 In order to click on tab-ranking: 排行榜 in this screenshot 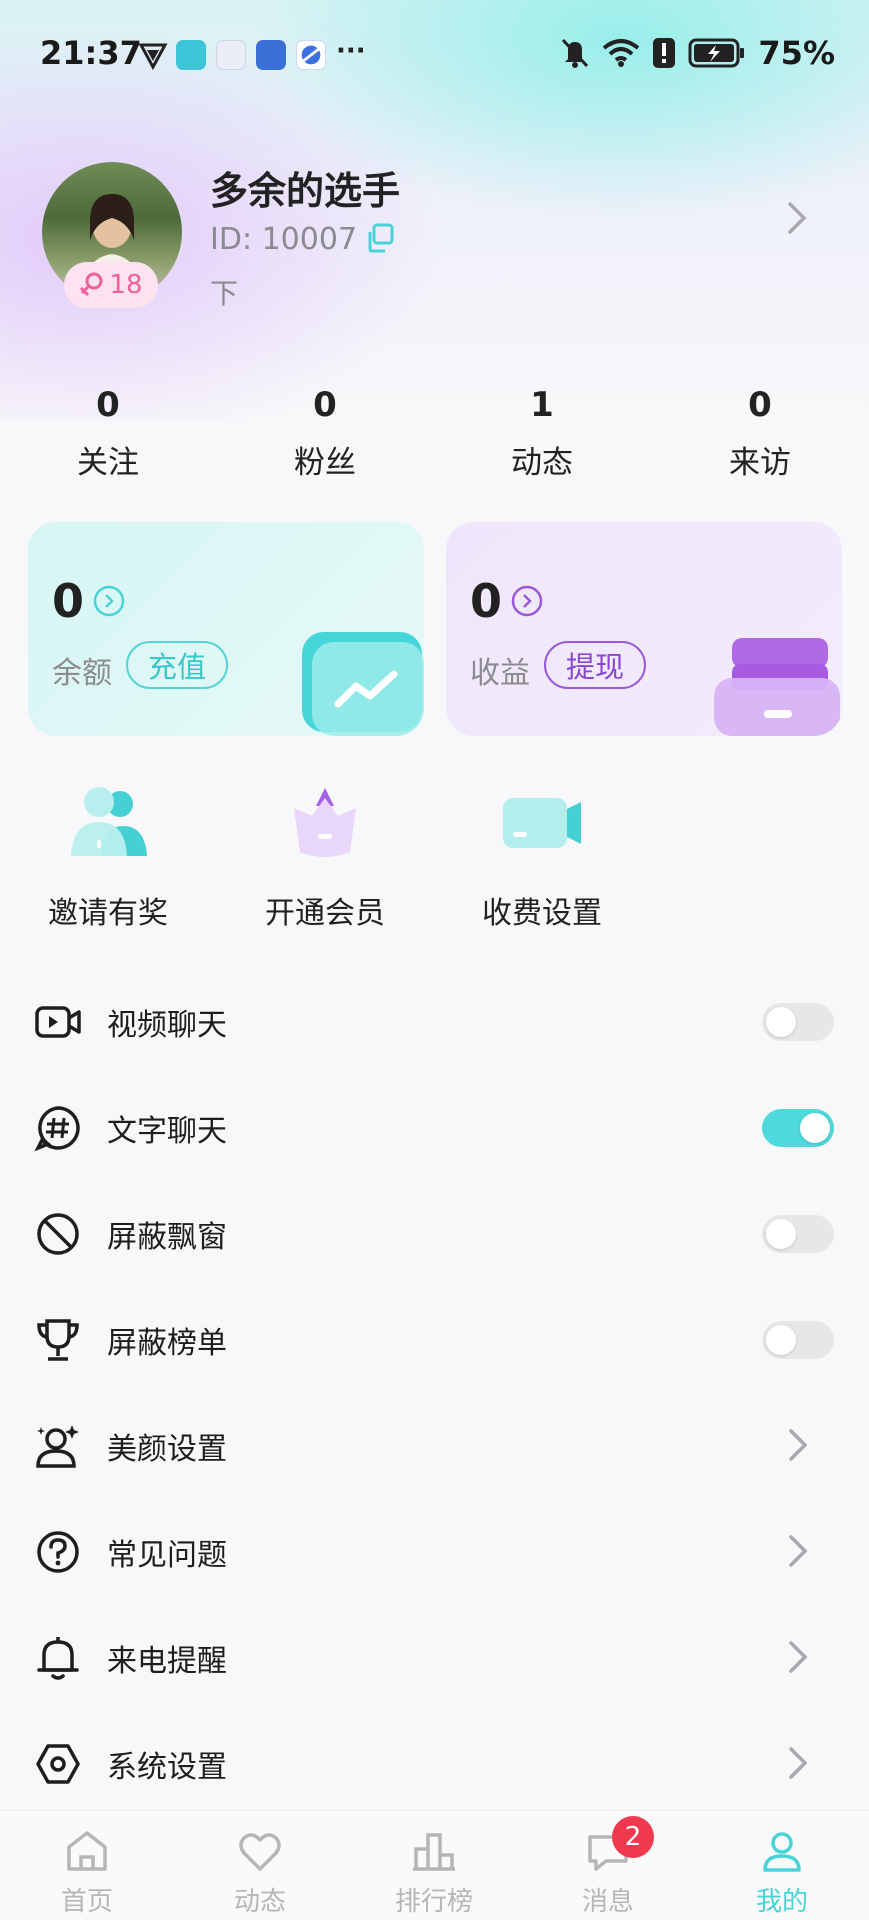, I will do `click(434, 1873)`.